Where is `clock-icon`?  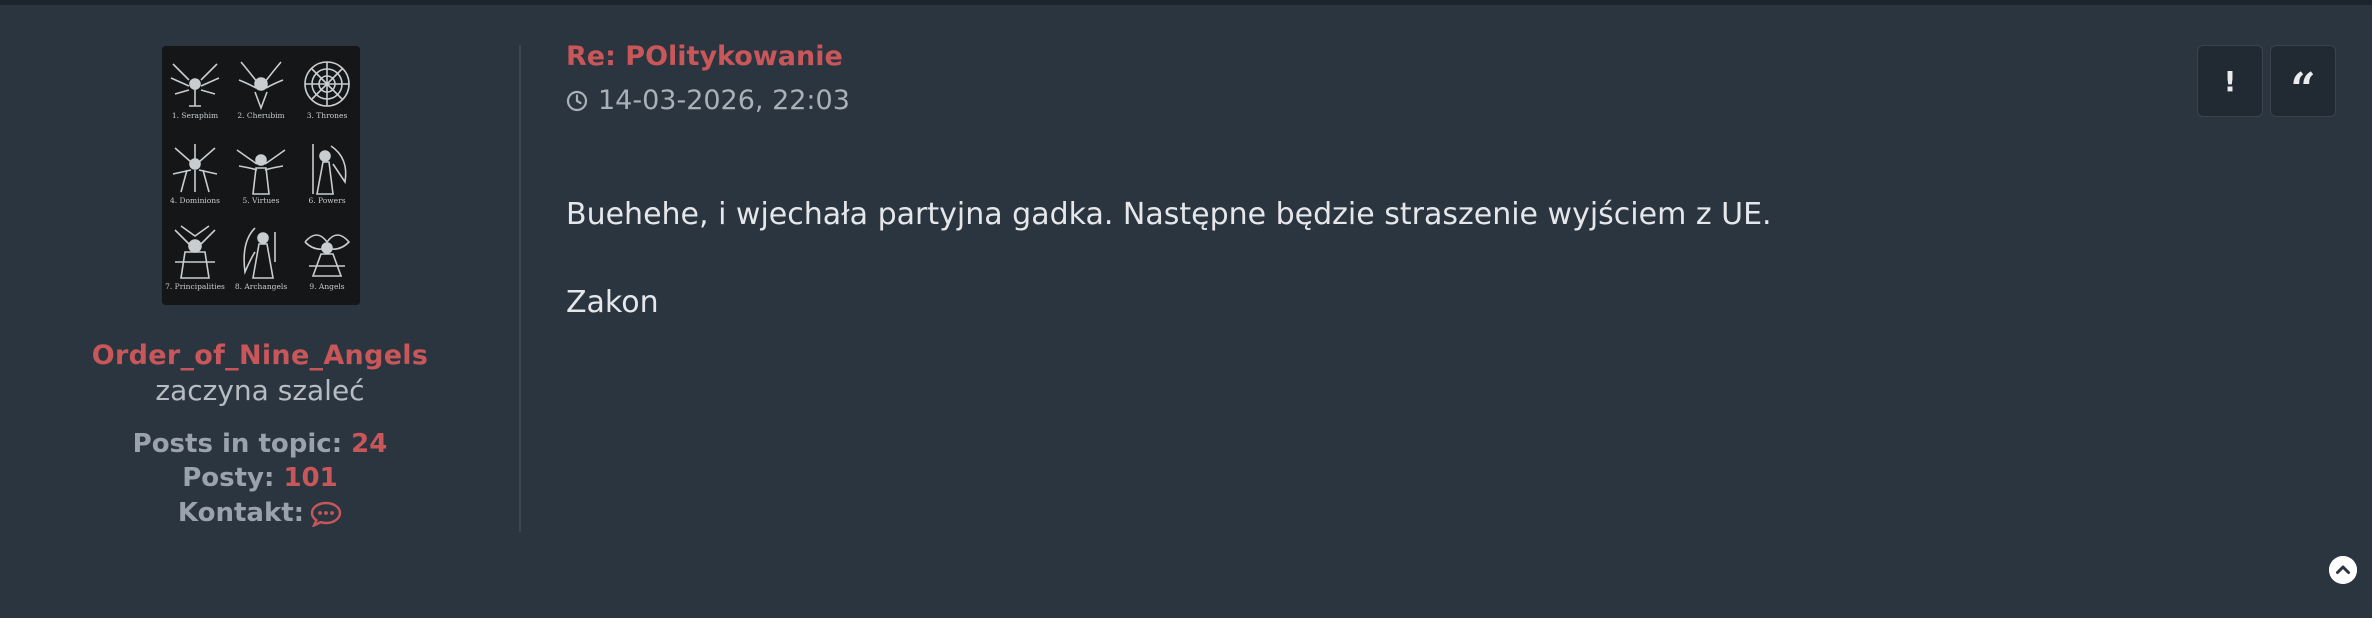
clock-icon is located at coordinates (577, 103).